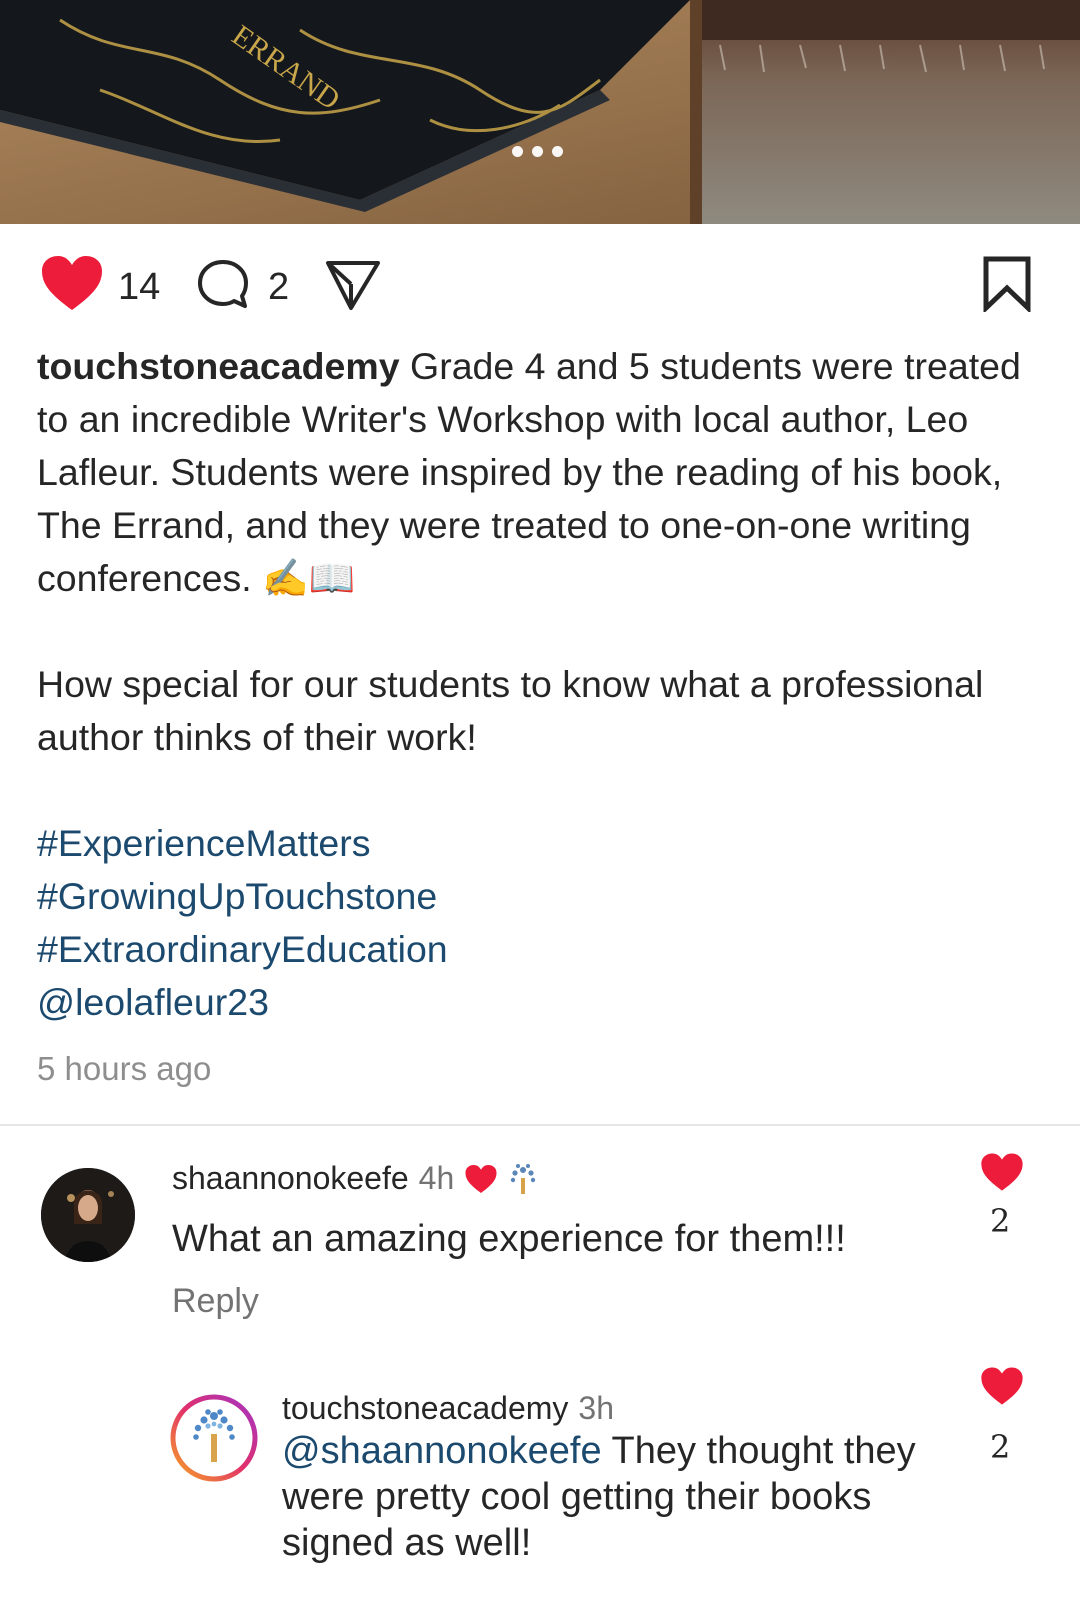 Image resolution: width=1080 pixels, height=1607 pixels. Describe the element at coordinates (509, 1239) in the screenshot. I see `comment-text: What an amazing experience for them!!!` at that location.